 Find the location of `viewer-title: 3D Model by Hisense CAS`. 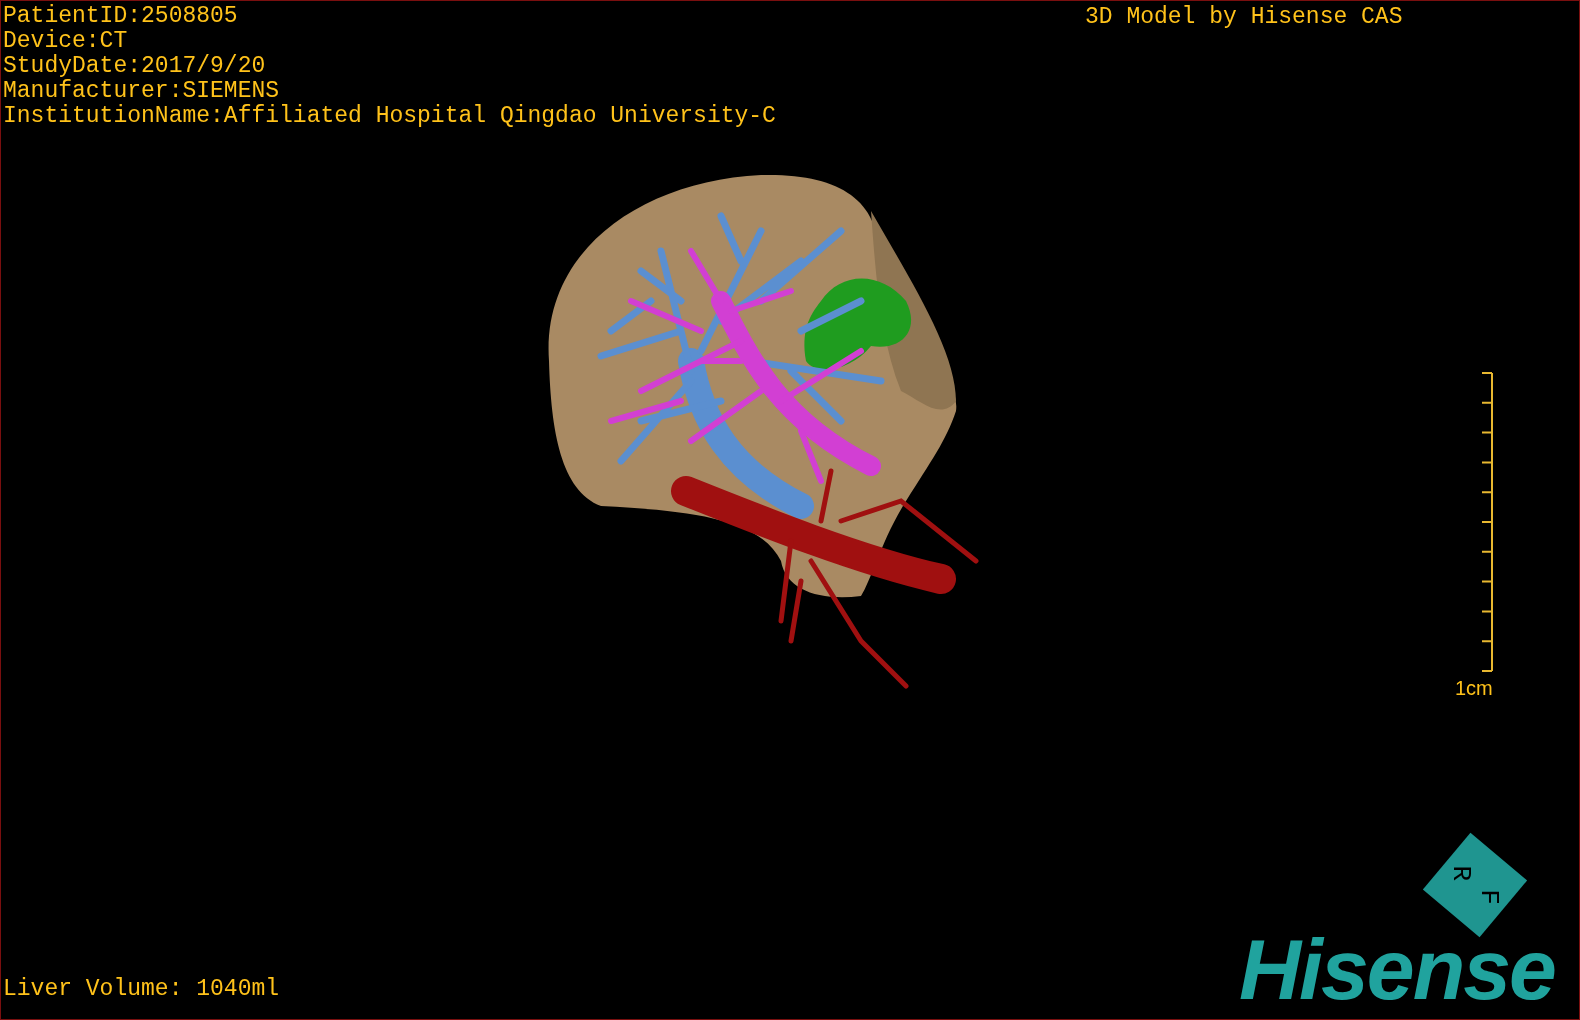

viewer-title: 3D Model by Hisense CAS is located at coordinates (1244, 17).